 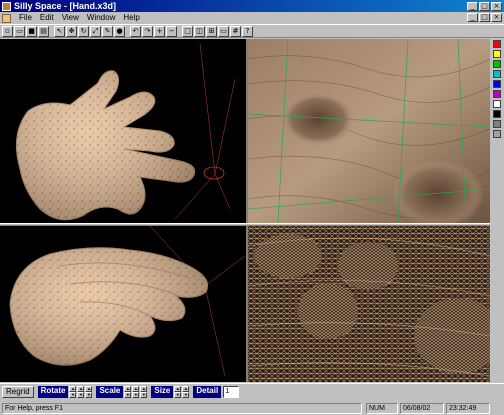 I want to click on detail-select: 1, so click(x=231, y=392).